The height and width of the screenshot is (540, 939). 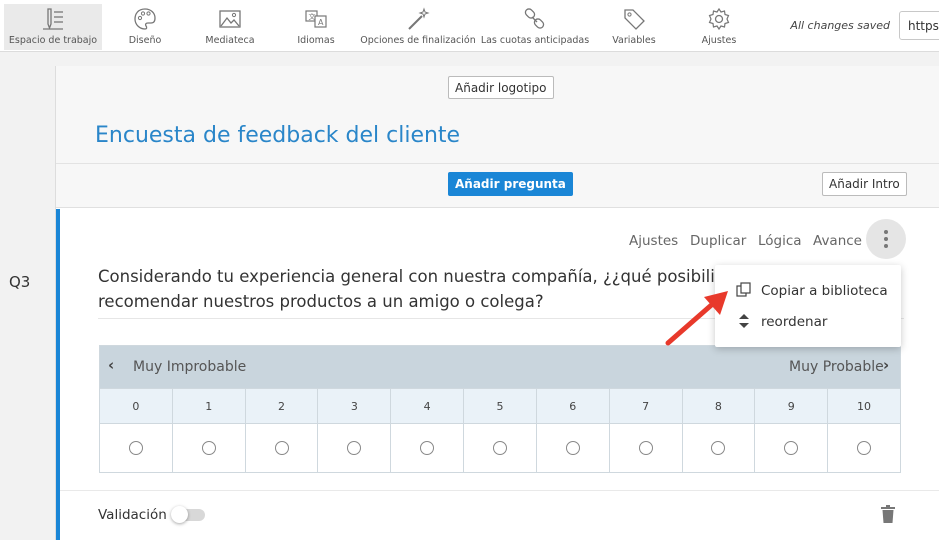 I want to click on scale-high-label: Muy Probable, so click(x=836, y=367).